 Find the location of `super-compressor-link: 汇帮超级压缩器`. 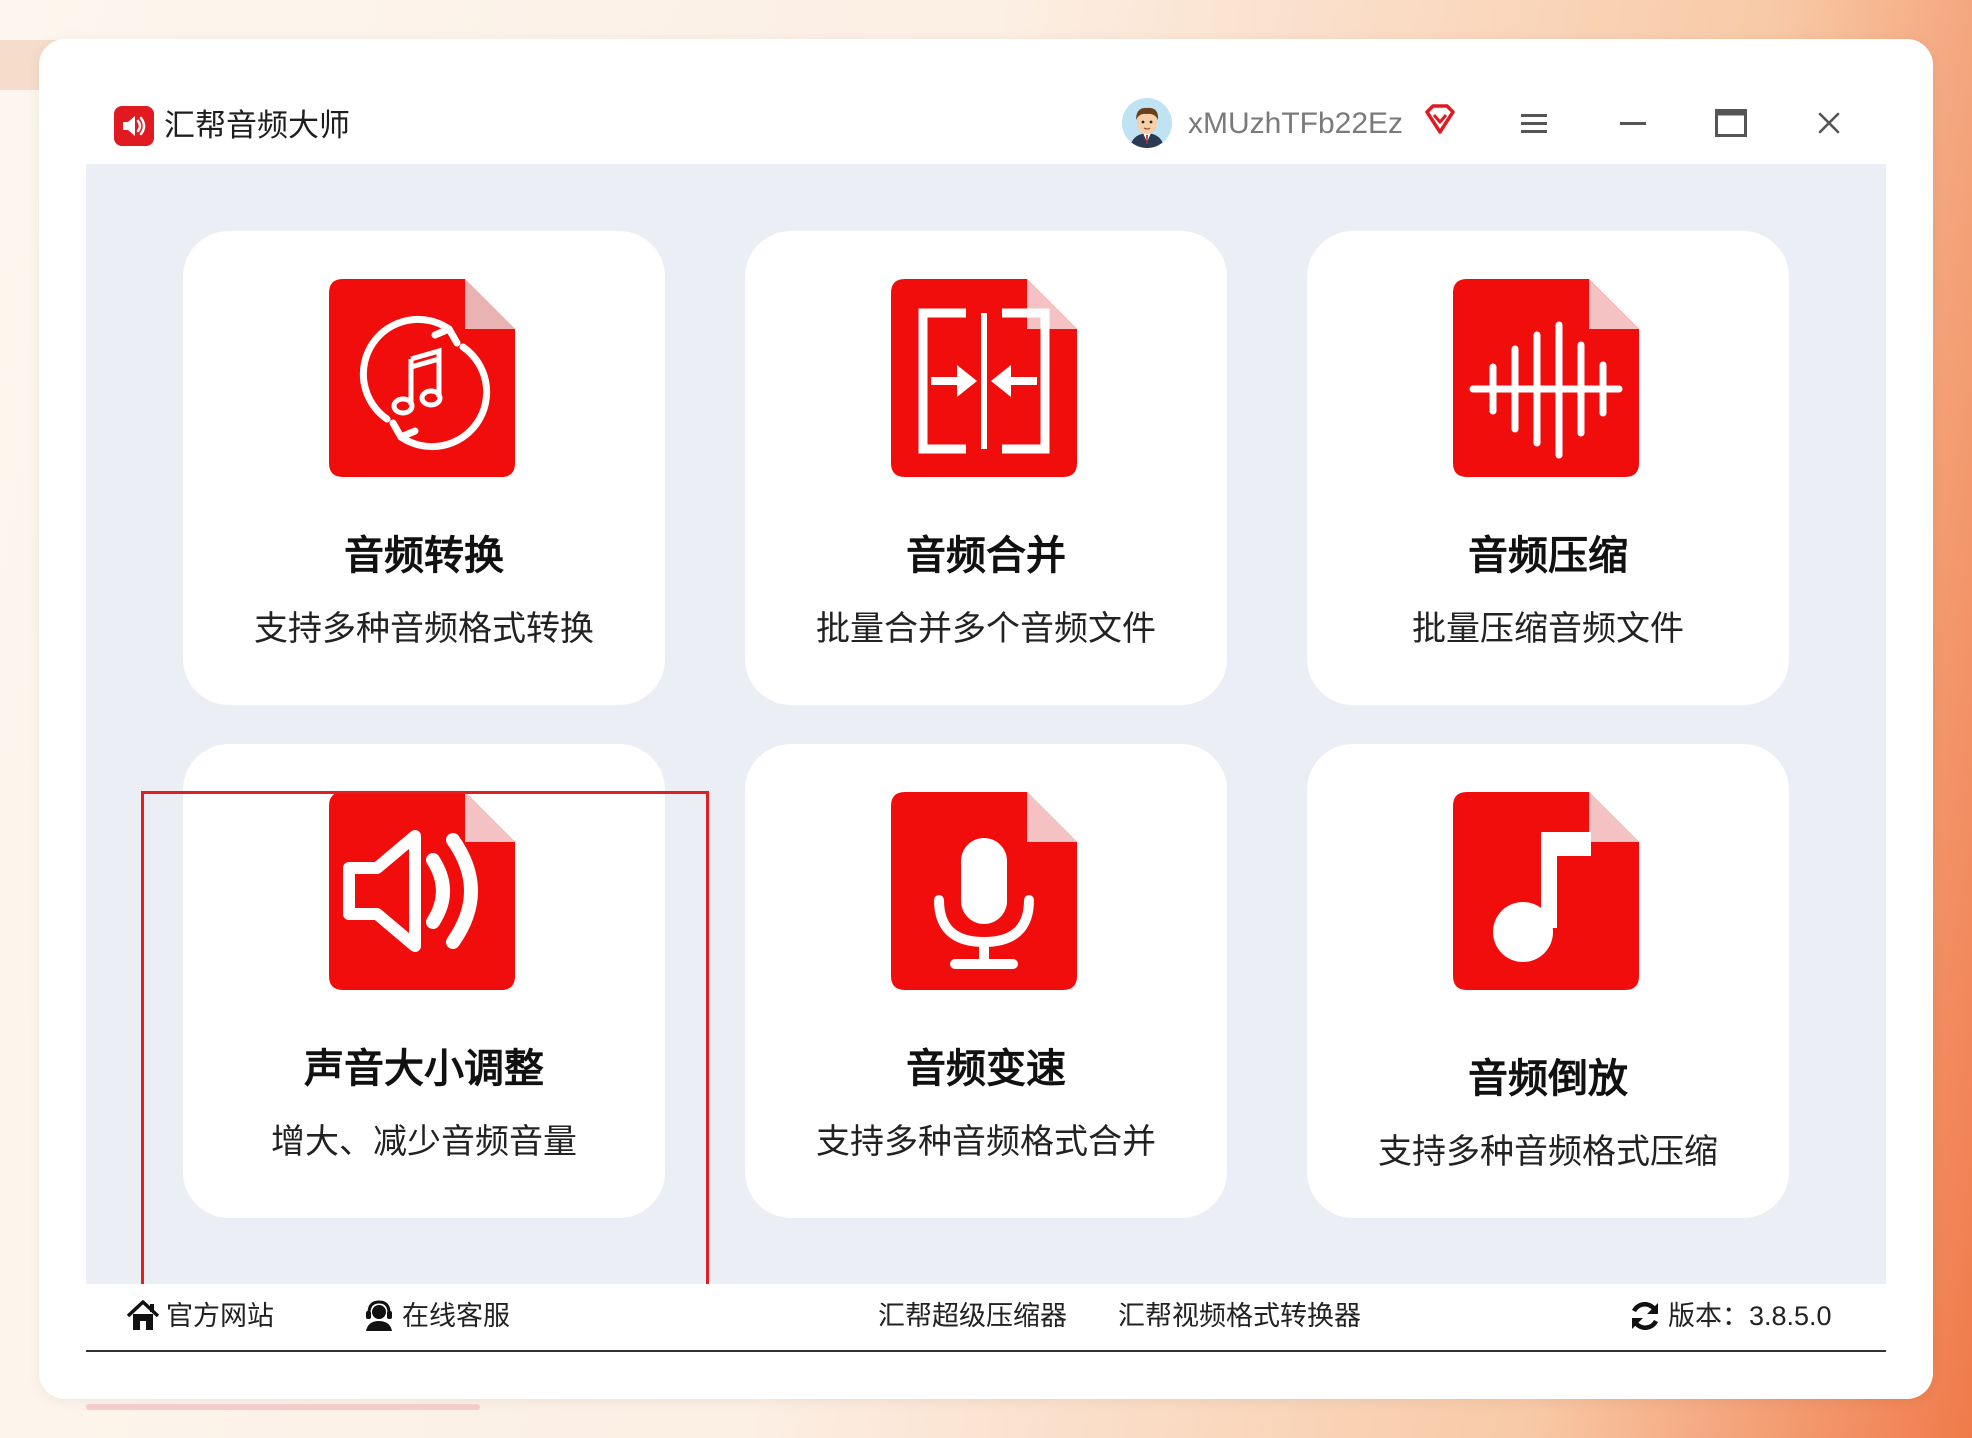

super-compressor-link: 汇帮超级压缩器 is located at coordinates (972, 1316).